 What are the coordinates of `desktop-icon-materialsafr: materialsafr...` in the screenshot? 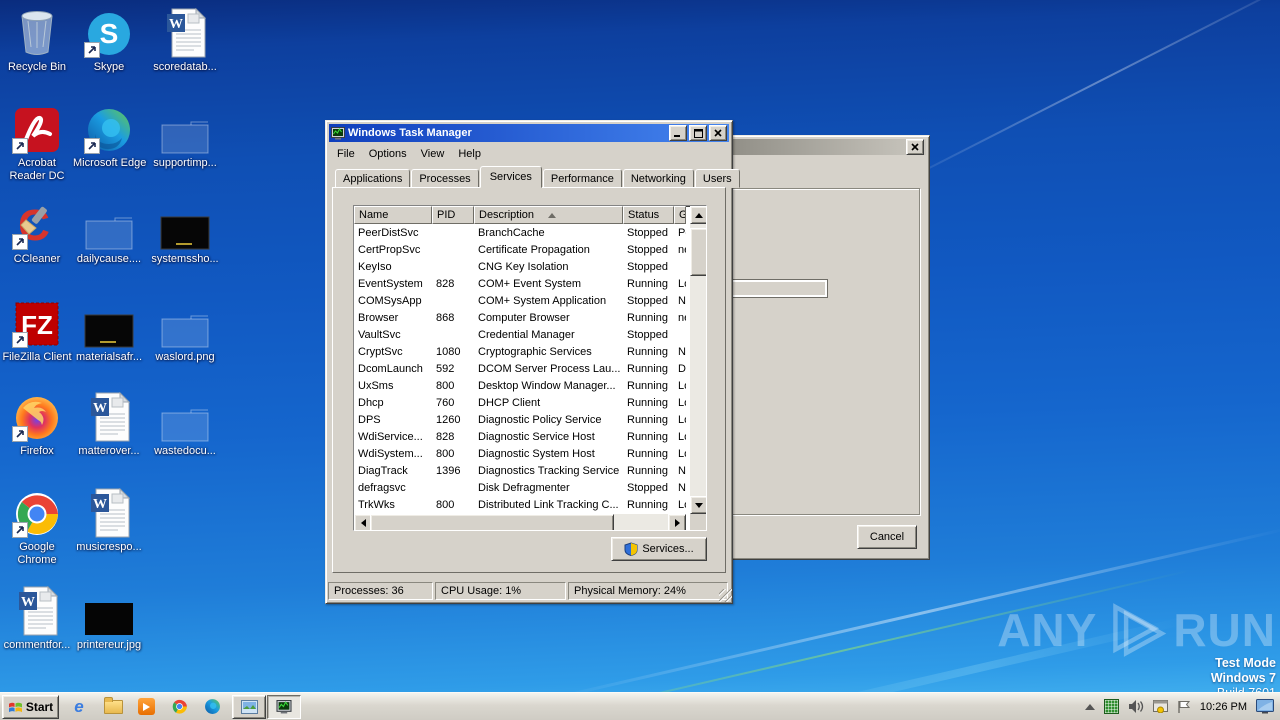 It's located at (109, 330).